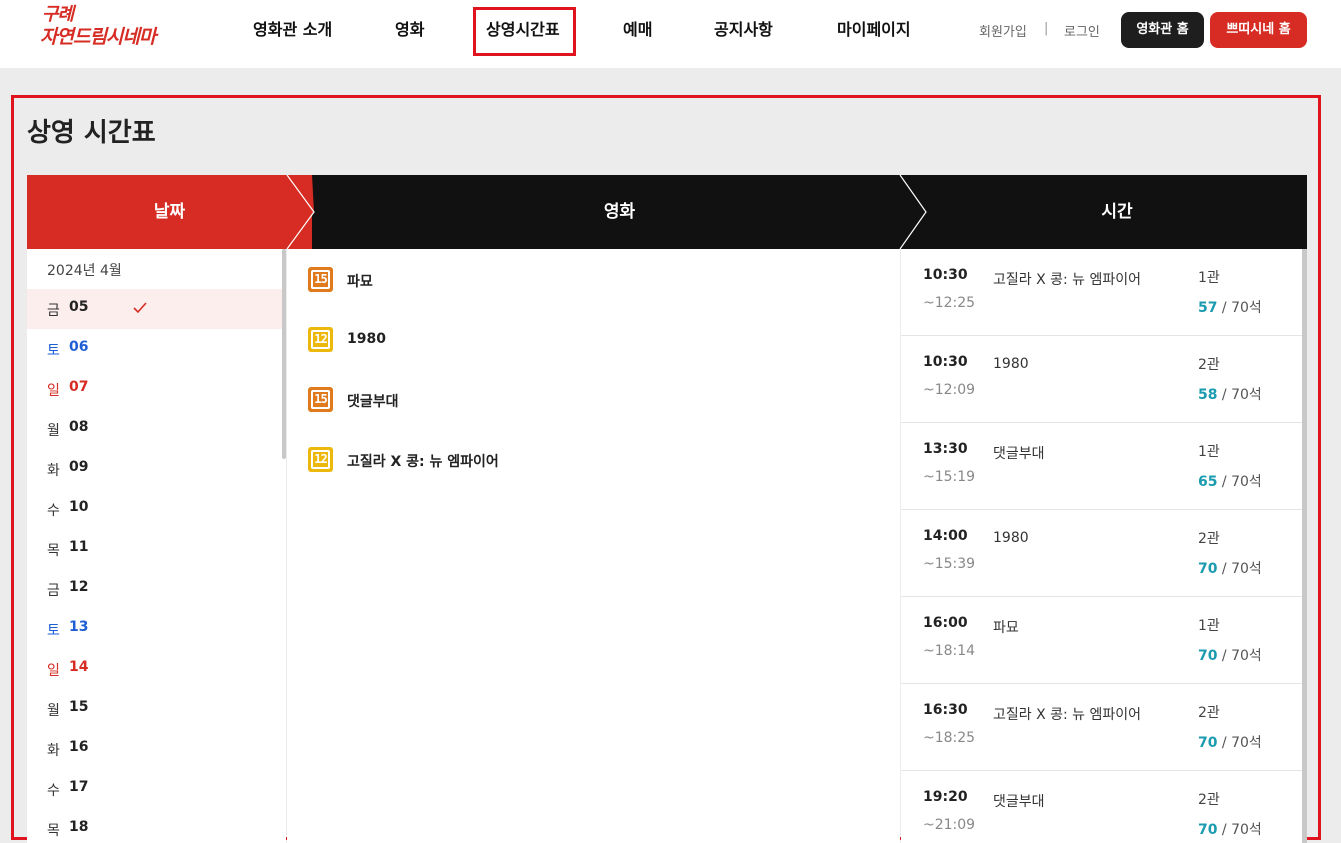 The height and width of the screenshot is (843, 1341). Describe the element at coordinates (874, 30) in the screenshot. I see `nav-mypage: 마이페이지` at that location.